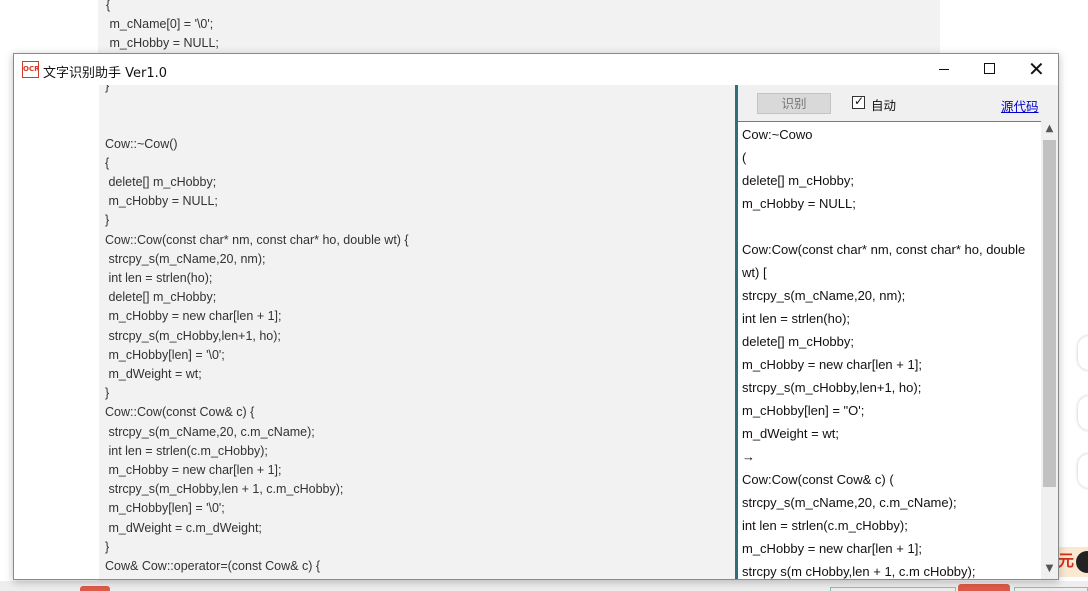  What do you see at coordinates (1049, 130) in the screenshot?
I see `scroll-up-icon: ▲` at bounding box center [1049, 130].